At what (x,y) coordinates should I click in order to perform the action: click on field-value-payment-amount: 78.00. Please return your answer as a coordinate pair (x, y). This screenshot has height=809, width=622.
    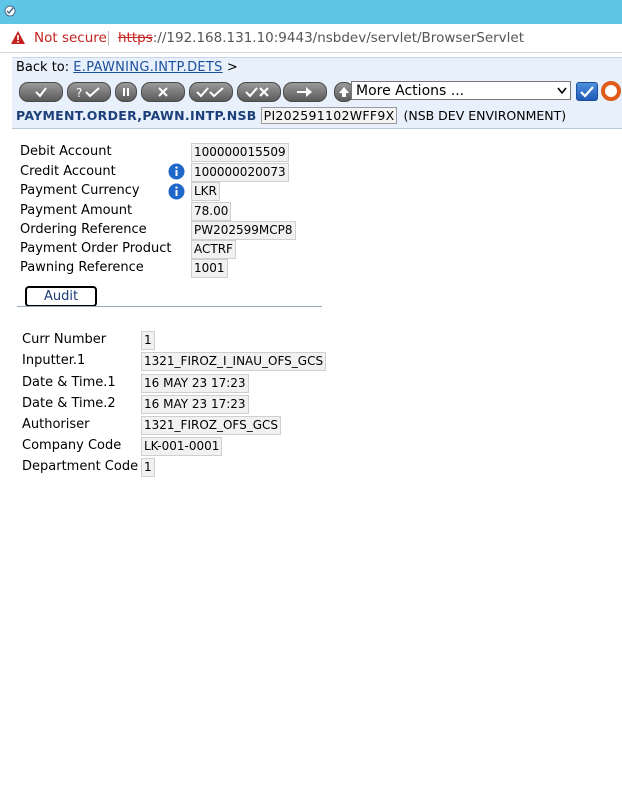
    Looking at the image, I should click on (211, 211).